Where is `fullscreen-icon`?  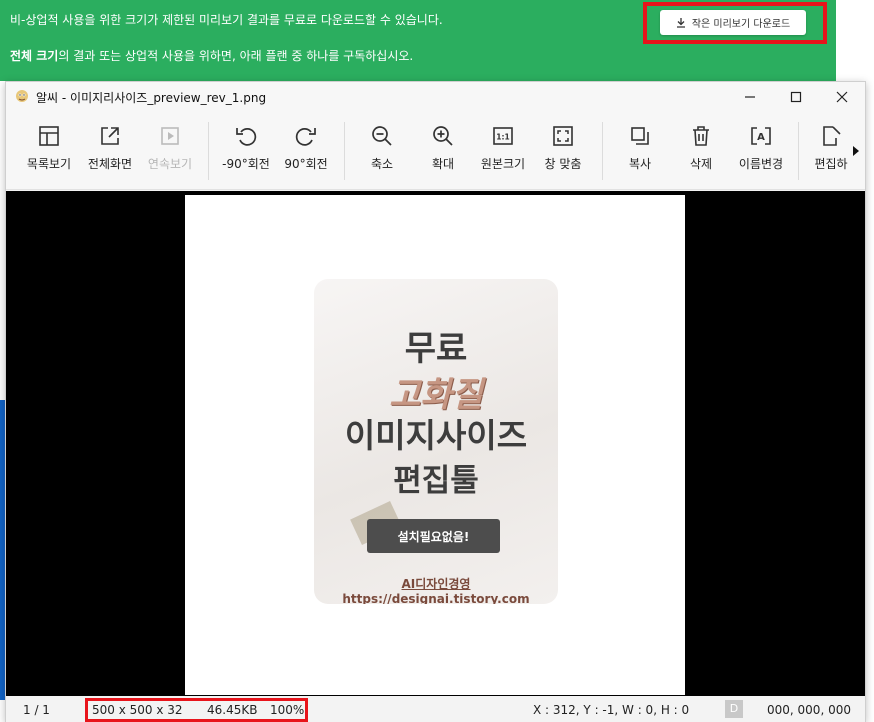
fullscreen-icon is located at coordinates (110, 136).